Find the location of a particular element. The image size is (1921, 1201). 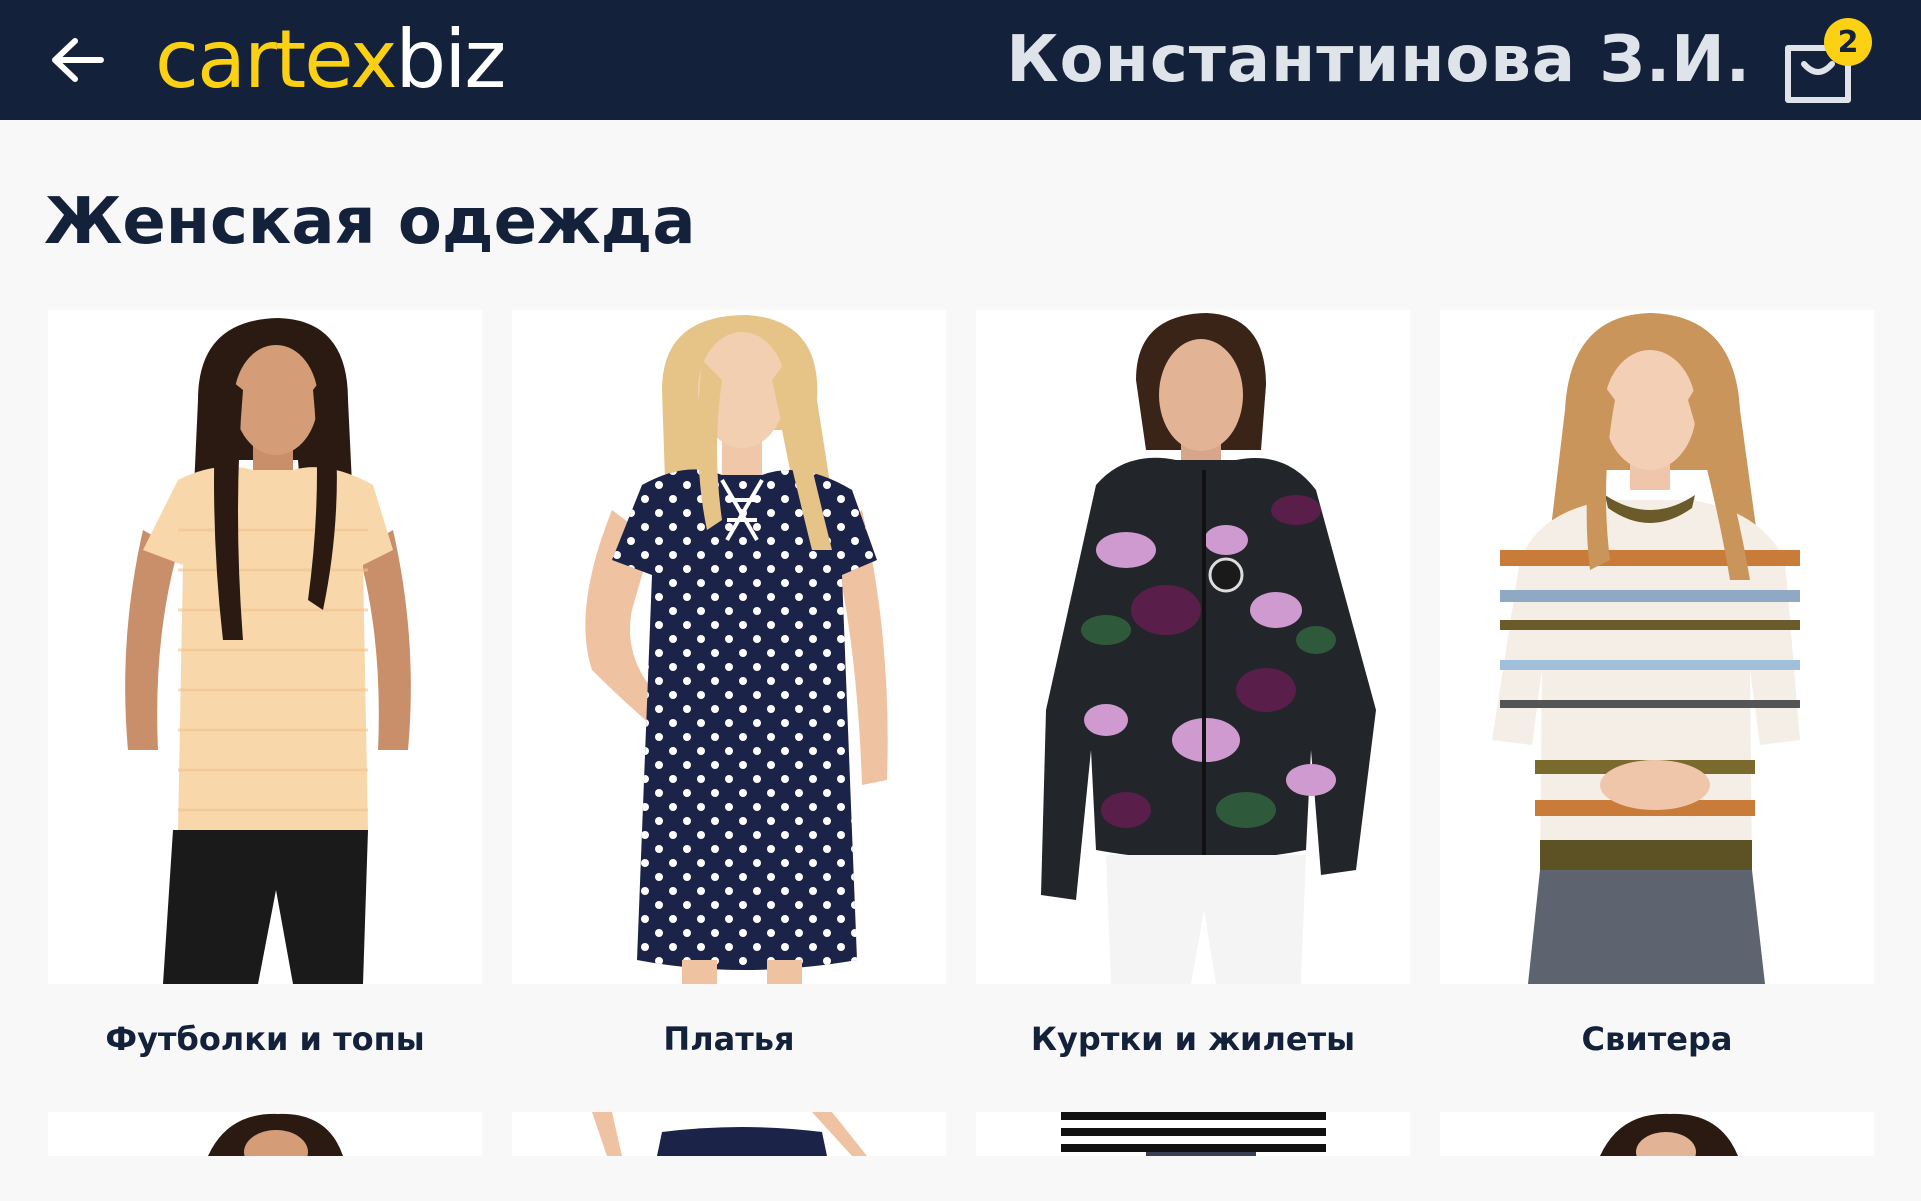

woman-sweater-image is located at coordinates (1657, 647).